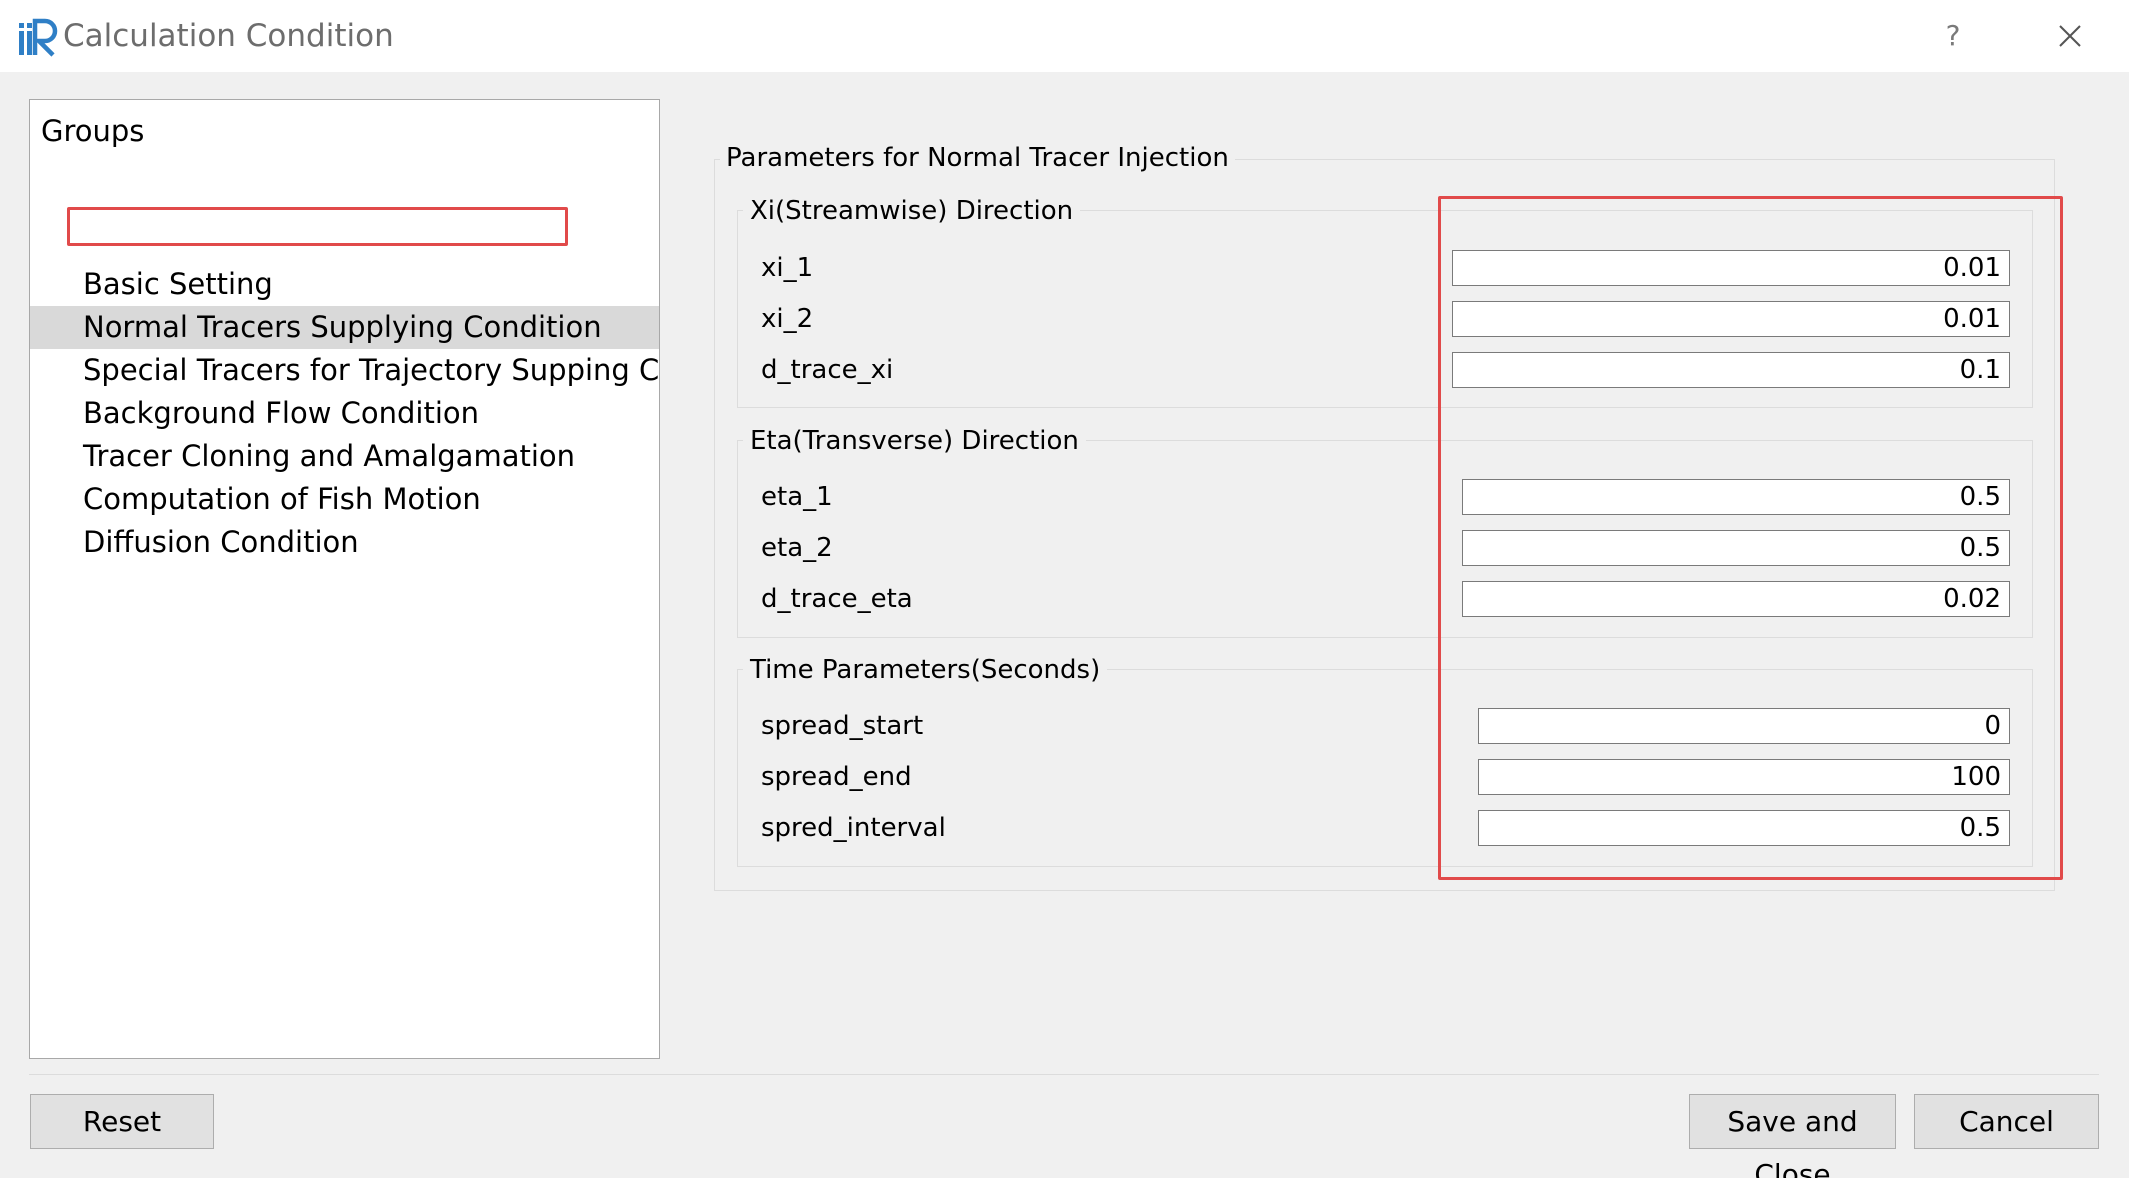 The height and width of the screenshot is (1178, 2129). What do you see at coordinates (1064, 36) in the screenshot?
I see `title-bar: Calculation Condition ?` at bounding box center [1064, 36].